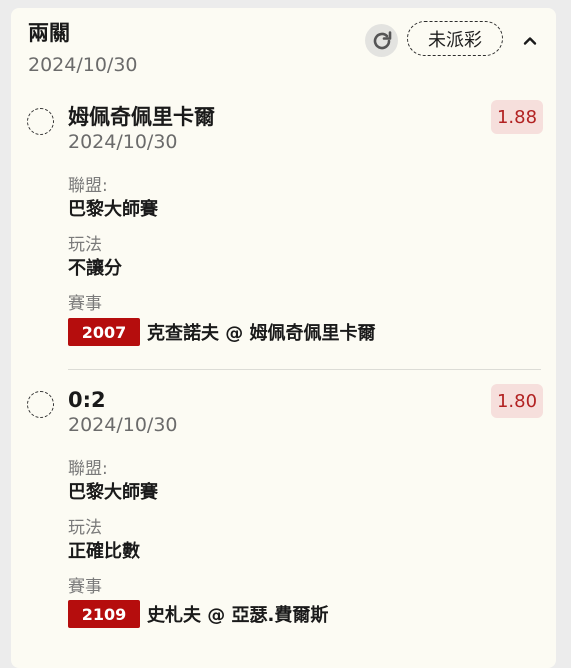  What do you see at coordinates (95, 268) in the screenshot?
I see `market-value: 不讓分` at bounding box center [95, 268].